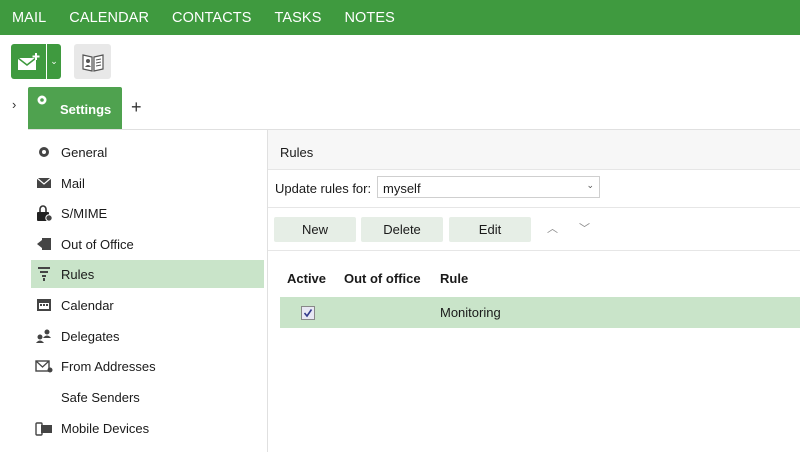  What do you see at coordinates (402, 188) in the screenshot?
I see `update-rules-value: myself` at bounding box center [402, 188].